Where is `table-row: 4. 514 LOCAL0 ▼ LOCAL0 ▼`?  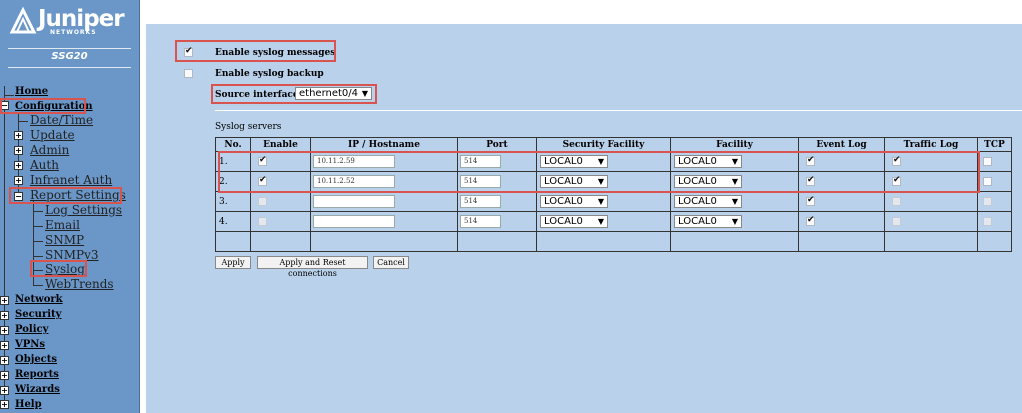
table-row: 4. 514 LOCAL0 ▼ LOCAL0 ▼ is located at coordinates (613, 221).